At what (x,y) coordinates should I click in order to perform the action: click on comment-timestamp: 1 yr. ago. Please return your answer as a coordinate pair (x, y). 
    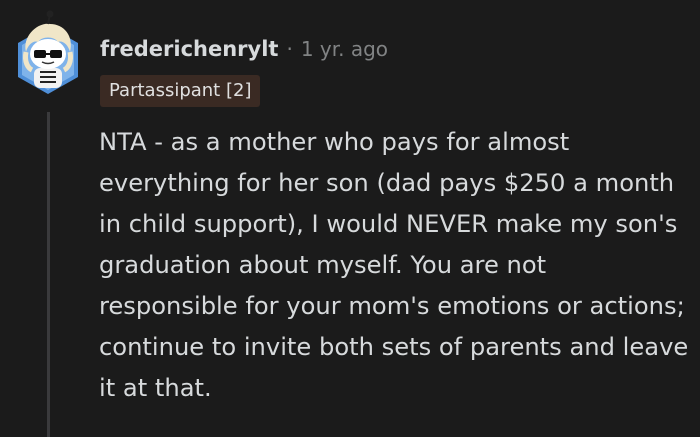
    Looking at the image, I should click on (344, 49).